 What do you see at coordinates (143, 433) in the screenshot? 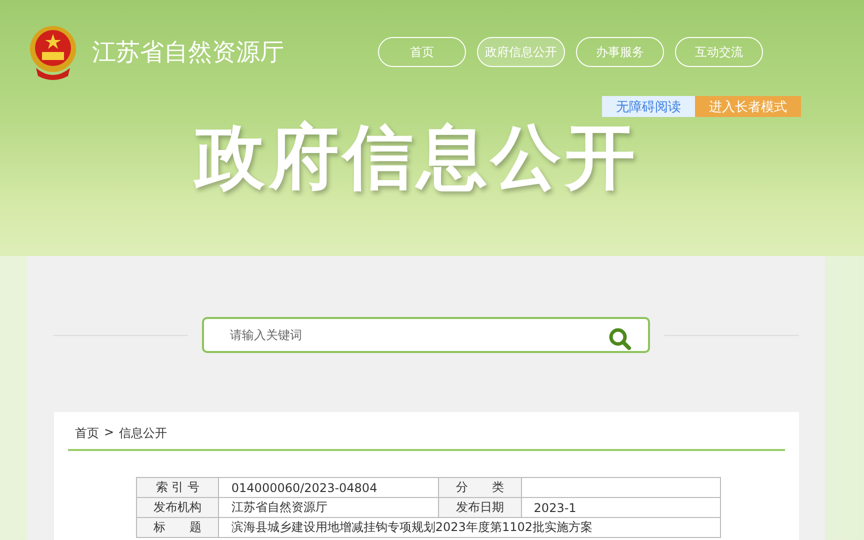
I see `breadcrumb-link: 信息公开` at bounding box center [143, 433].